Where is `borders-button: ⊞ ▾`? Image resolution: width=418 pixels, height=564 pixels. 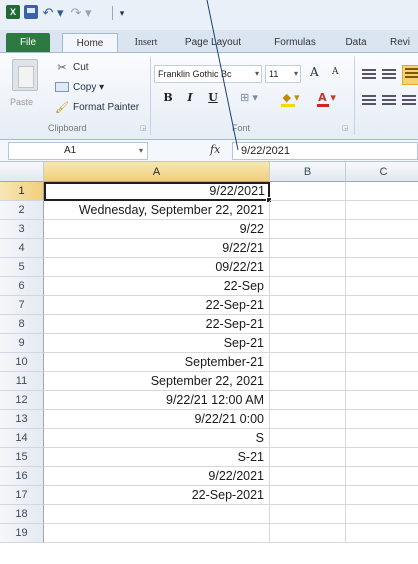 borders-button: ⊞ ▾ is located at coordinates (249, 98).